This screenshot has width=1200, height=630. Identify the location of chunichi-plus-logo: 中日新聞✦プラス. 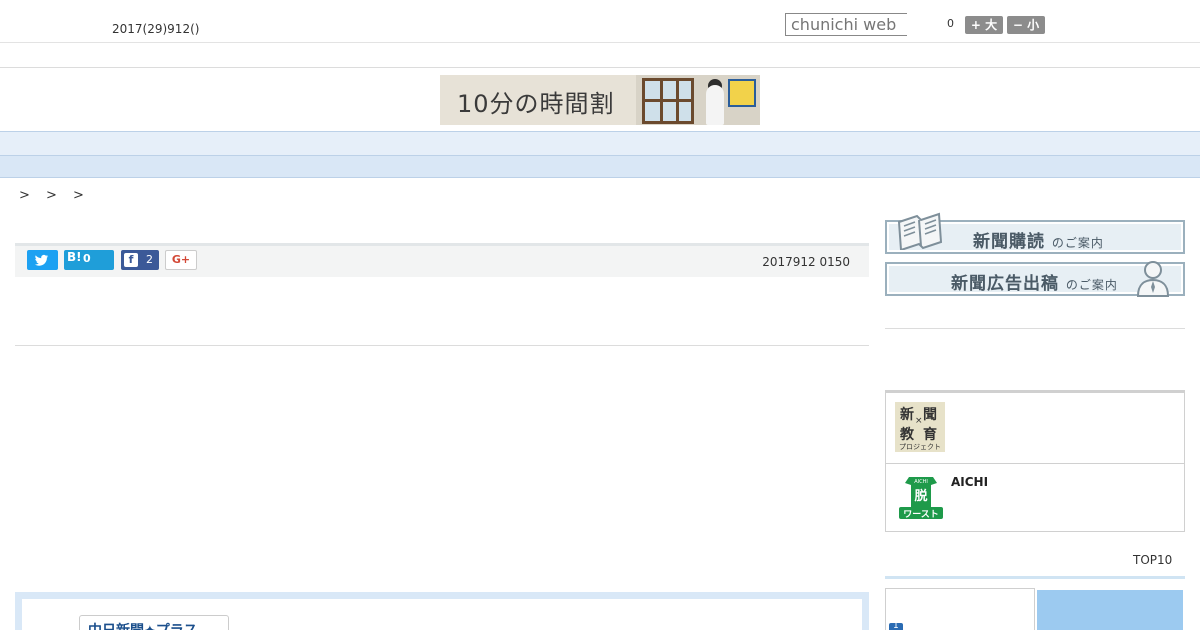
(154, 622).